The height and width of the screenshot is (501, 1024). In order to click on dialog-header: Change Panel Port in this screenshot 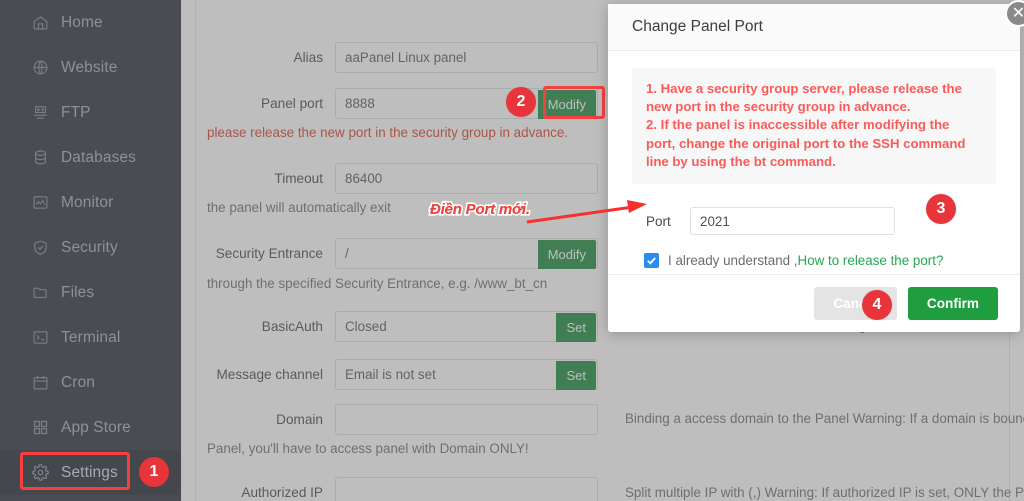, I will do `click(814, 27)`.